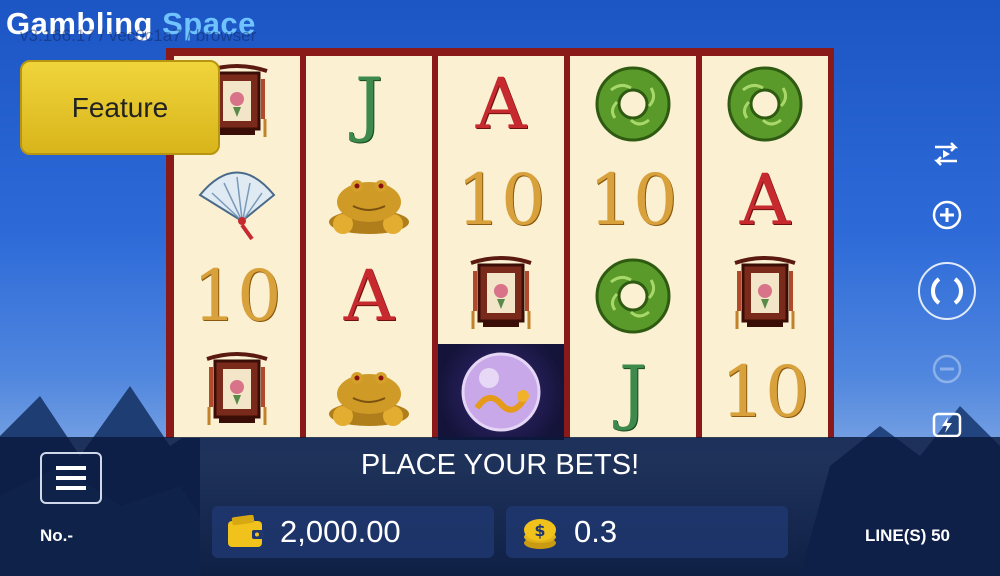  What do you see at coordinates (120, 107) in the screenshot?
I see `feature-button: Feature` at bounding box center [120, 107].